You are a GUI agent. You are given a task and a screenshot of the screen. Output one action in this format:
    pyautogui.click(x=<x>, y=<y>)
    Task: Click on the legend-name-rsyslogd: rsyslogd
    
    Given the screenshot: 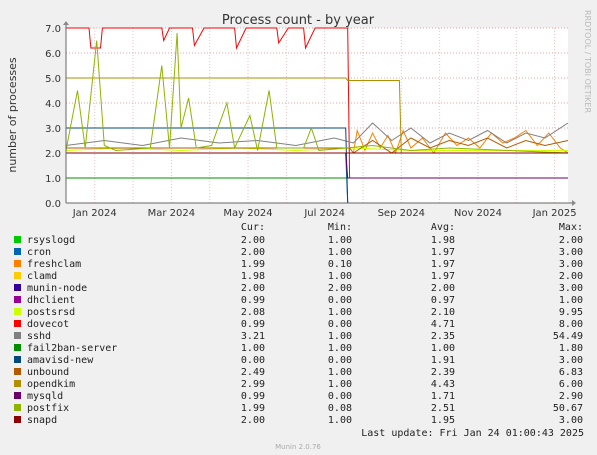 What is the action you would take?
    pyautogui.click(x=51, y=240)
    